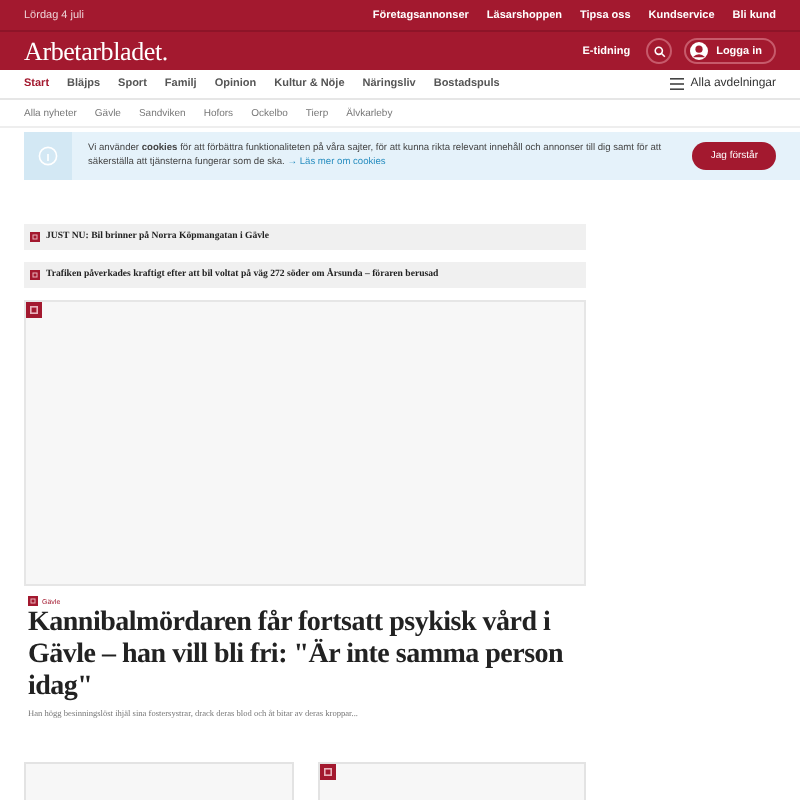  What do you see at coordinates (33, 601) in the screenshot?
I see `tag-icon` at bounding box center [33, 601].